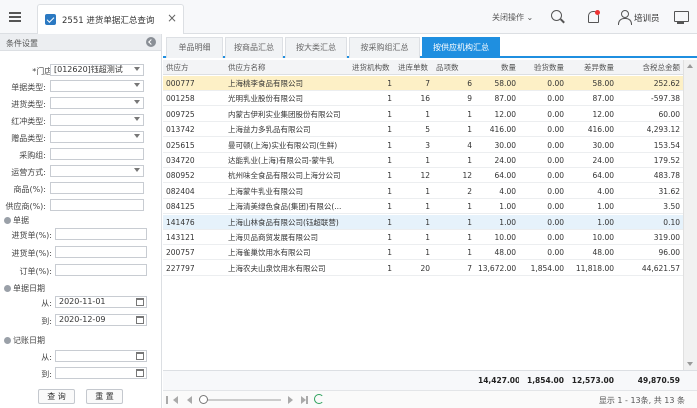 The width and height of the screenshot is (697, 408). What do you see at coordinates (316, 47) in the screenshot?
I see `tab-by-category: 按大类汇总` at bounding box center [316, 47].